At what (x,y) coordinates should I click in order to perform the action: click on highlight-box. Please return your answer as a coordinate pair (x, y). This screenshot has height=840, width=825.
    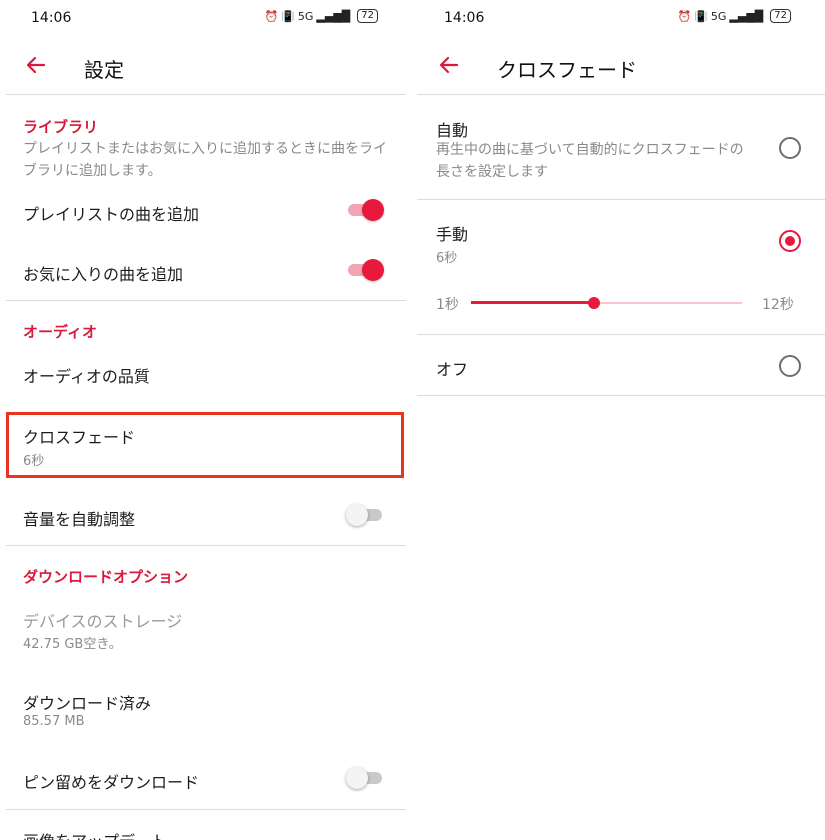
    Looking at the image, I should click on (205, 445).